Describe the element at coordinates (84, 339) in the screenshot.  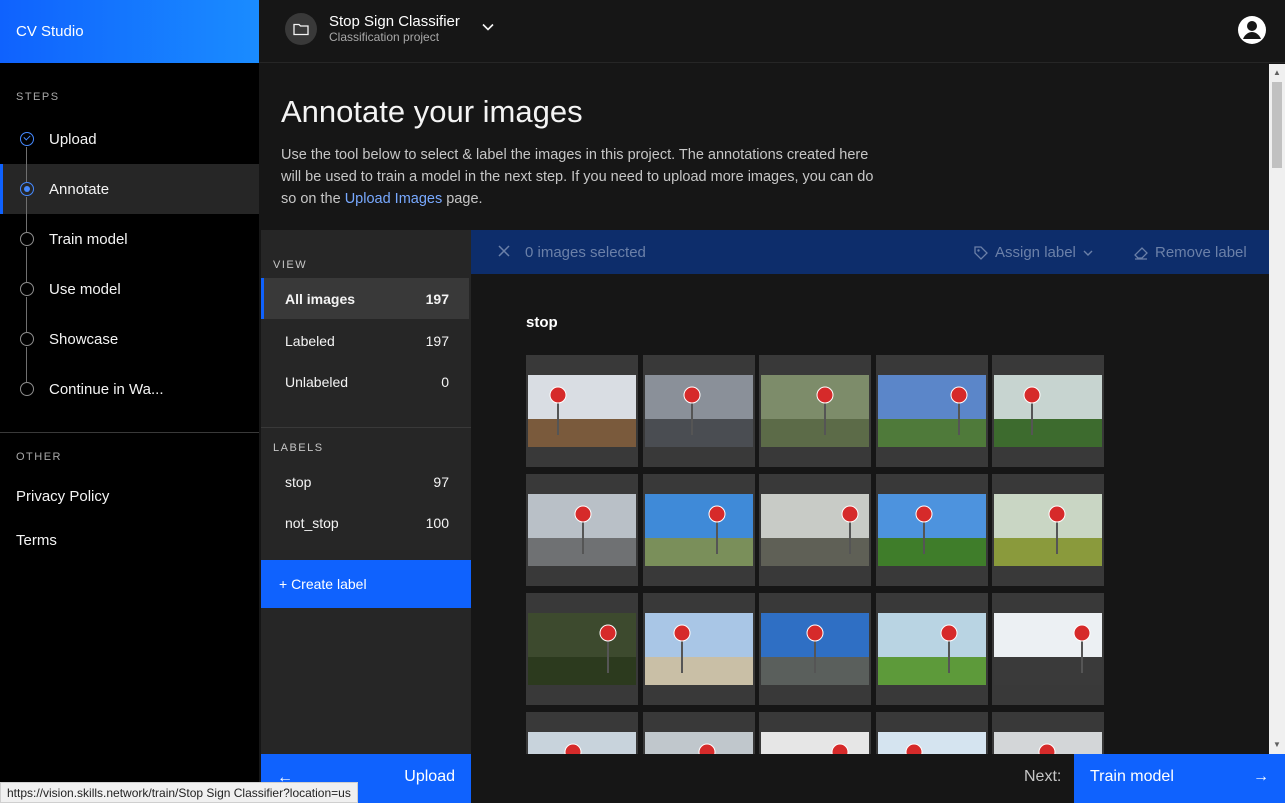
I see `step-label: Showcase` at that location.